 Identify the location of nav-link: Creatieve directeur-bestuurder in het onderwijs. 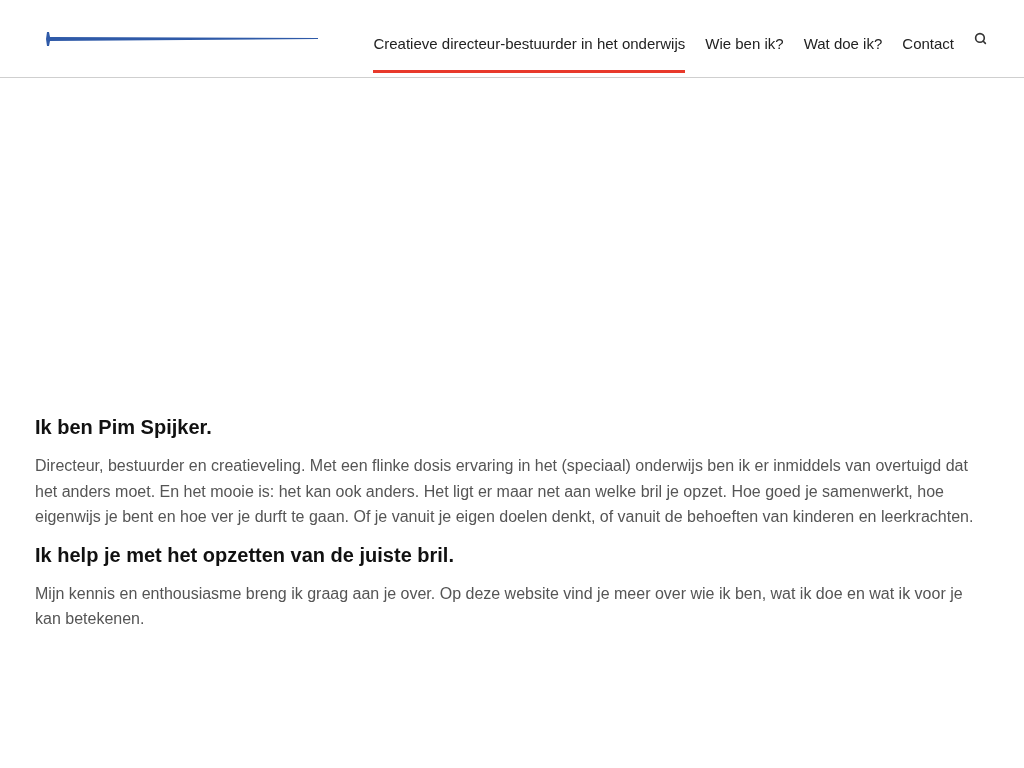
(529, 42).